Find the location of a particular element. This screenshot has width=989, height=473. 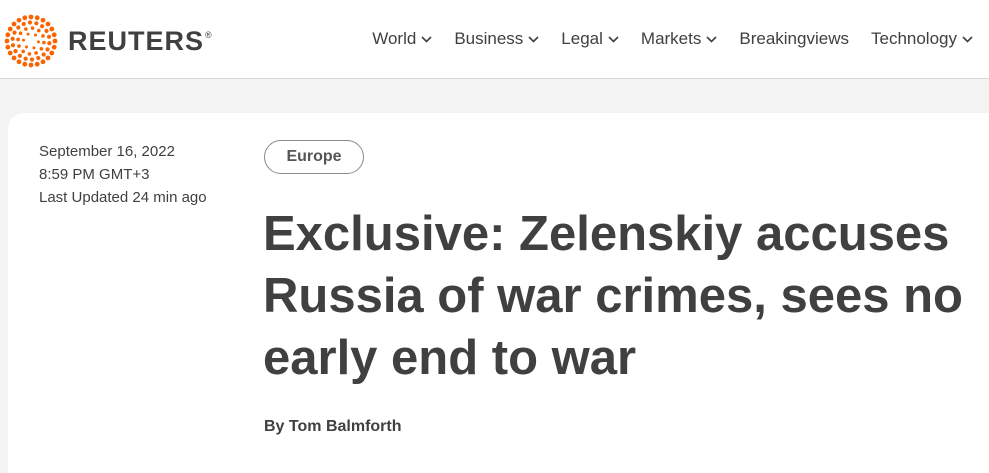

nav-markets: Markets is located at coordinates (679, 39).